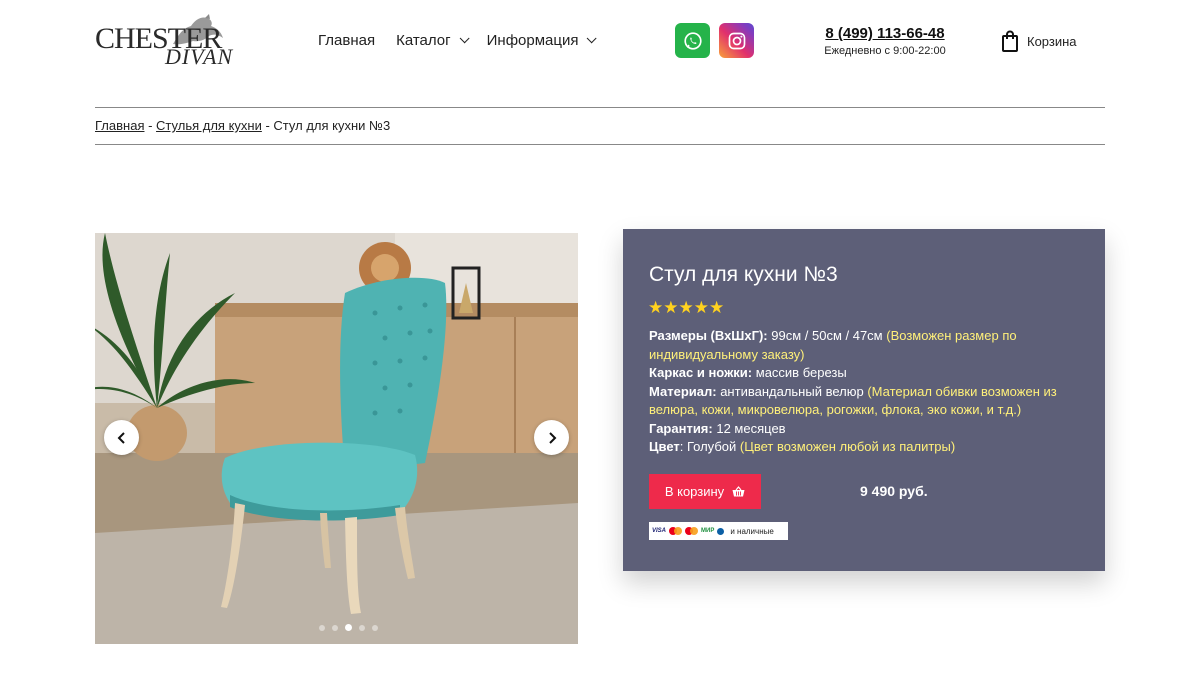  What do you see at coordinates (885, 51) in the screenshot?
I see `working-hours: Ежедневно с 9:00-22:00` at bounding box center [885, 51].